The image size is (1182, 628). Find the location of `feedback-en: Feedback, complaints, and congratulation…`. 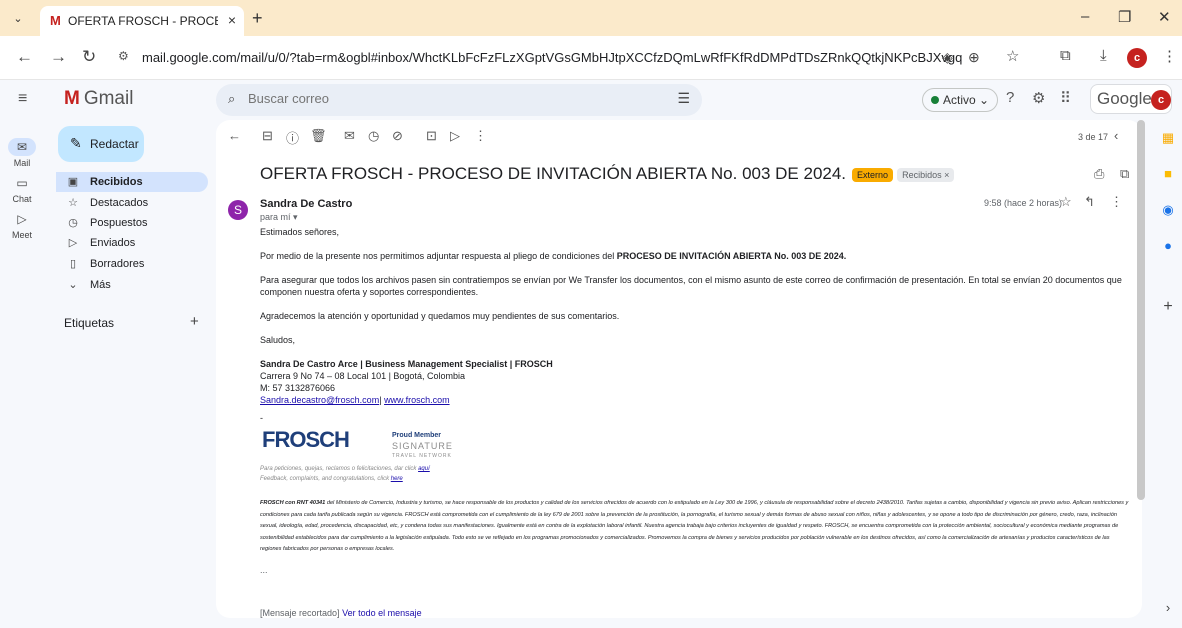

feedback-en: Feedback, complaints, and congratulation… is located at coordinates (695, 479).